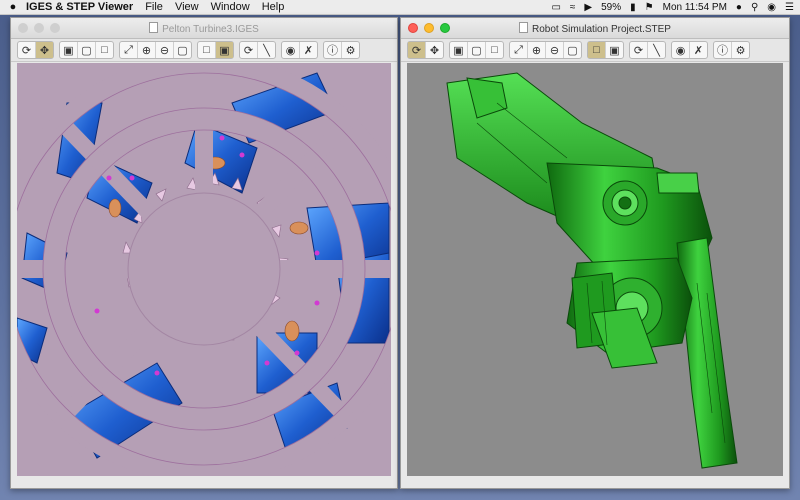  I want to click on flag-icon: ⚑, so click(649, 7).